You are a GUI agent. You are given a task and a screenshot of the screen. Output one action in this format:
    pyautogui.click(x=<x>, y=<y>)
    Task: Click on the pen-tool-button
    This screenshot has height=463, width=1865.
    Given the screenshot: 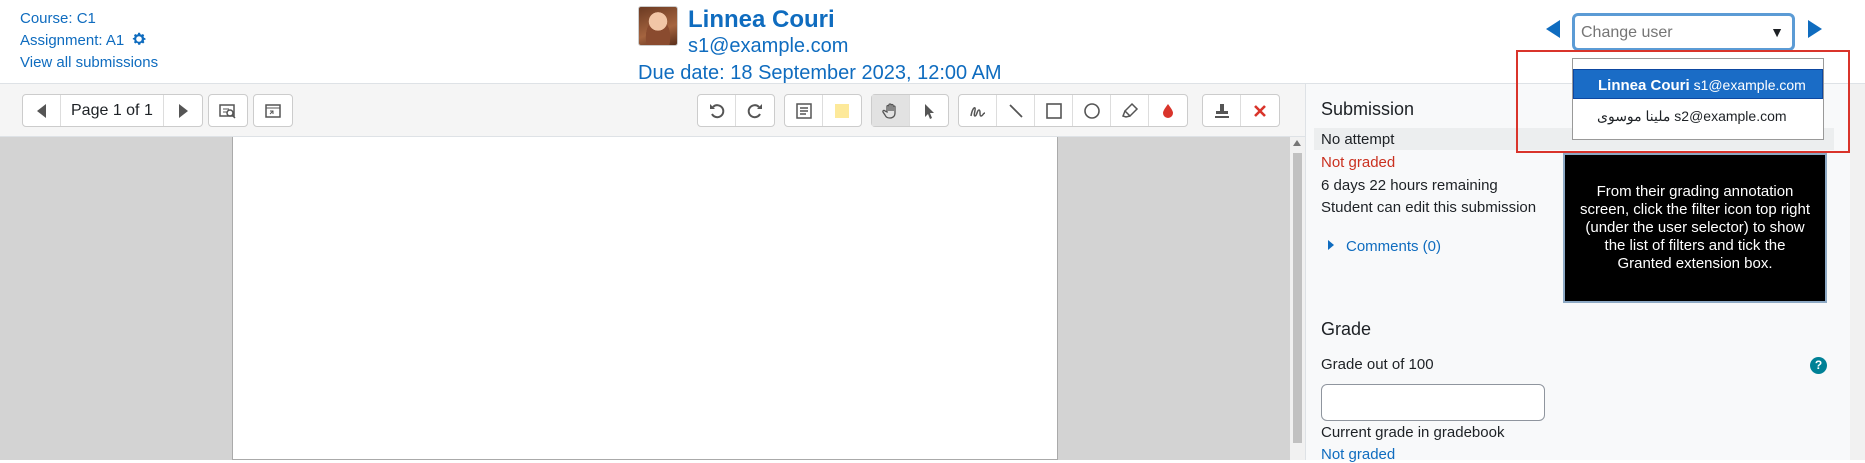 What is the action you would take?
    pyautogui.click(x=978, y=110)
    